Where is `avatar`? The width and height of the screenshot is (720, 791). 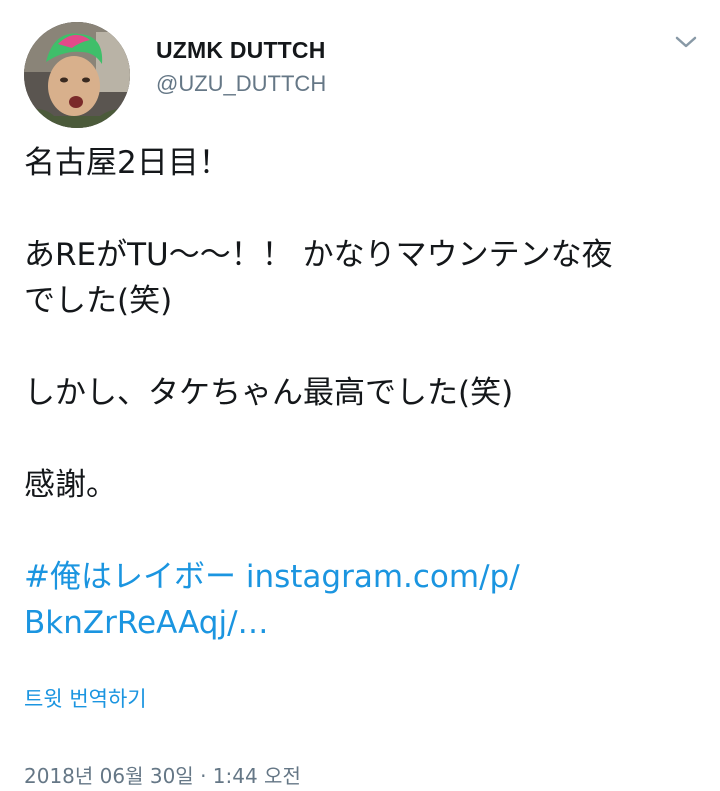
avatar is located at coordinates (77, 75).